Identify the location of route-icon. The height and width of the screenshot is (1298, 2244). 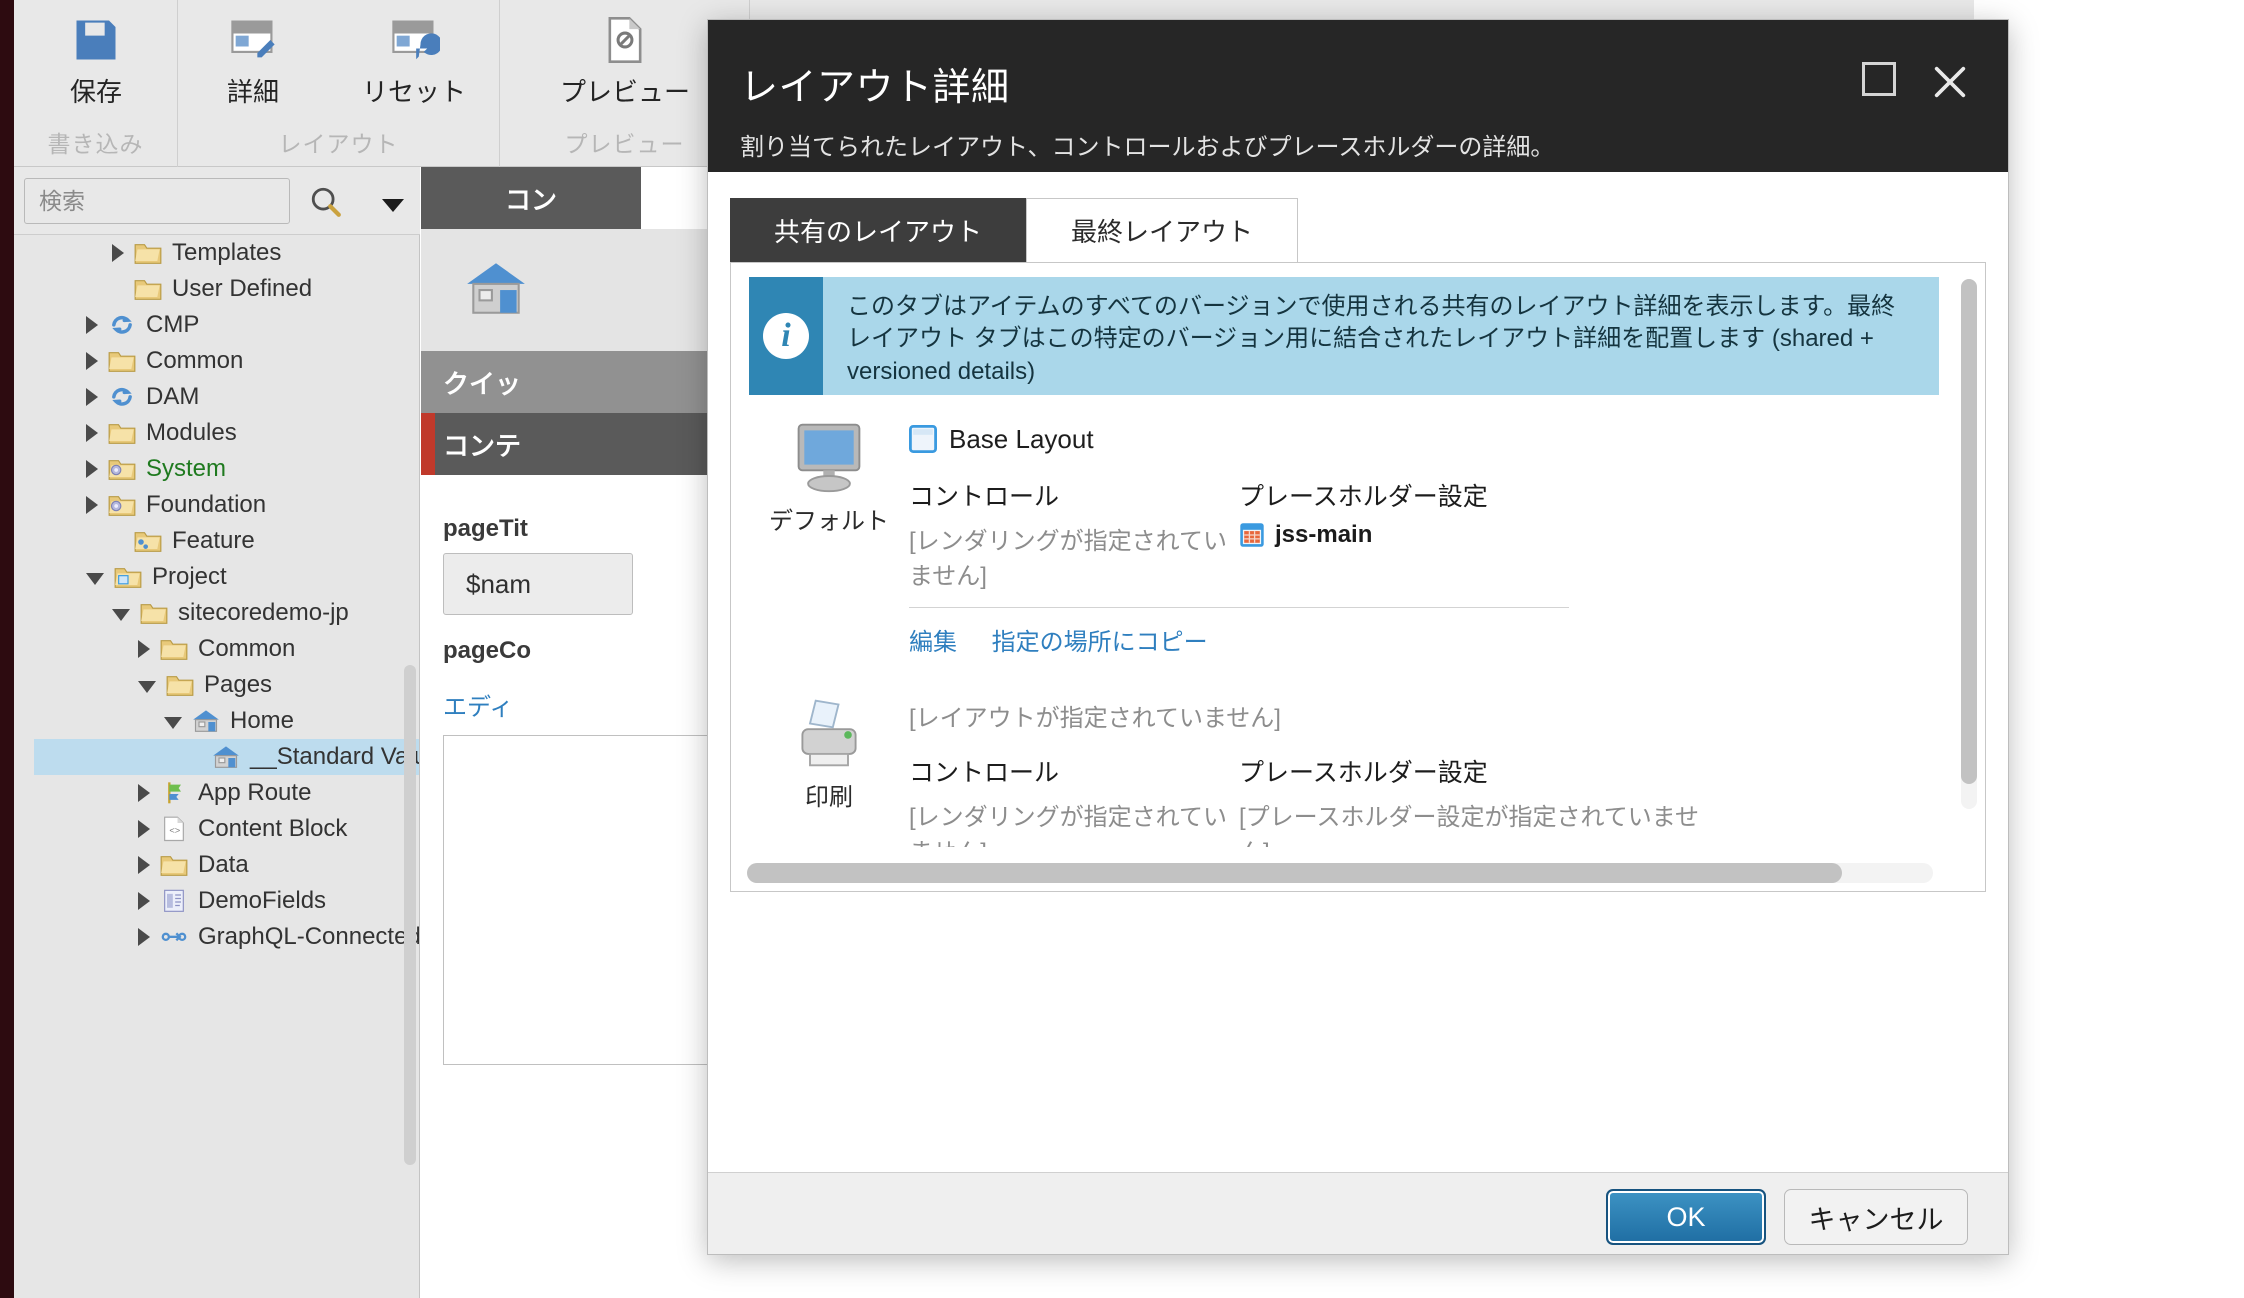
(174, 793).